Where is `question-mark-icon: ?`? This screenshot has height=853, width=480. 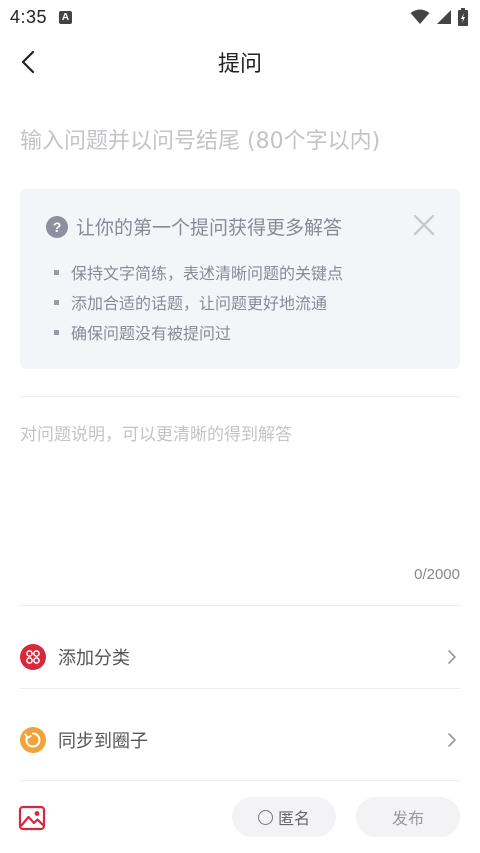
question-mark-icon: ? is located at coordinates (57, 226).